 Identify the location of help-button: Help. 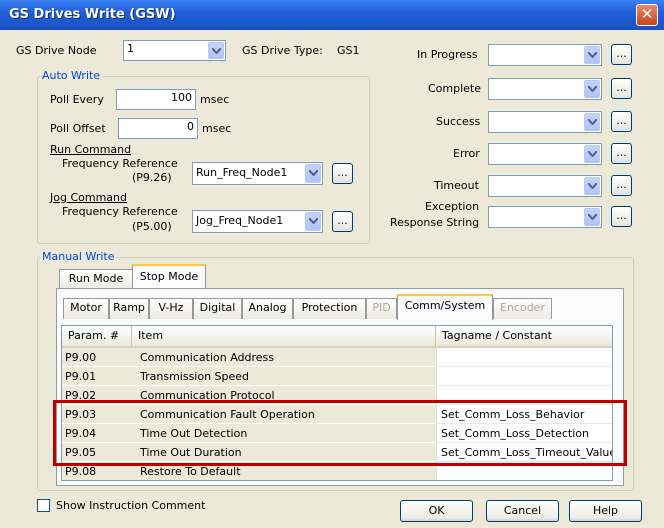
(605, 511).